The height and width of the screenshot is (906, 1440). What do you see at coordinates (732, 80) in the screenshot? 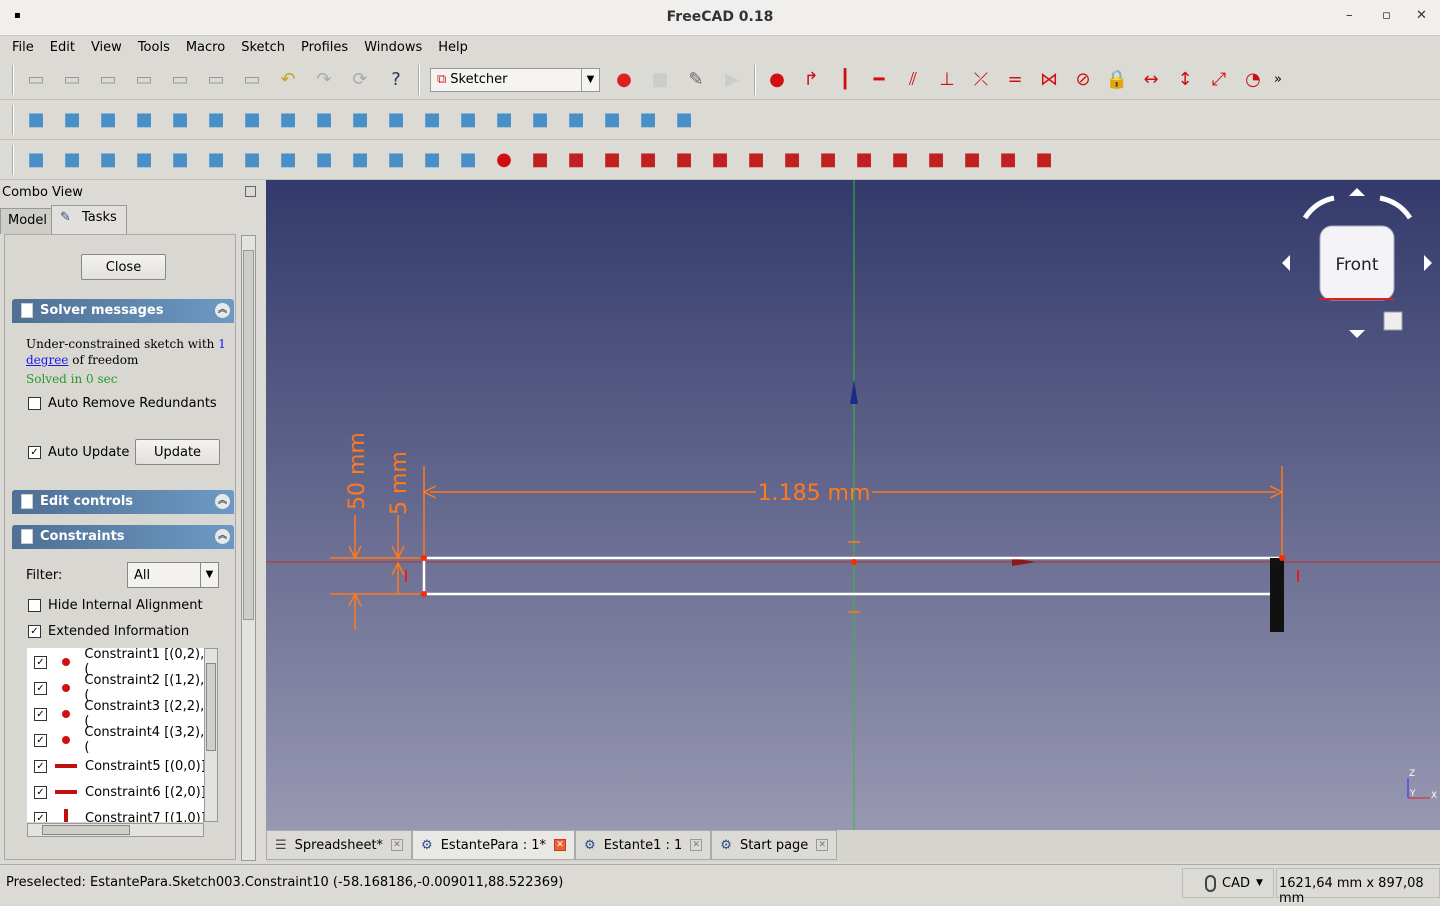
I see `run-macro-icon: ▶` at bounding box center [732, 80].